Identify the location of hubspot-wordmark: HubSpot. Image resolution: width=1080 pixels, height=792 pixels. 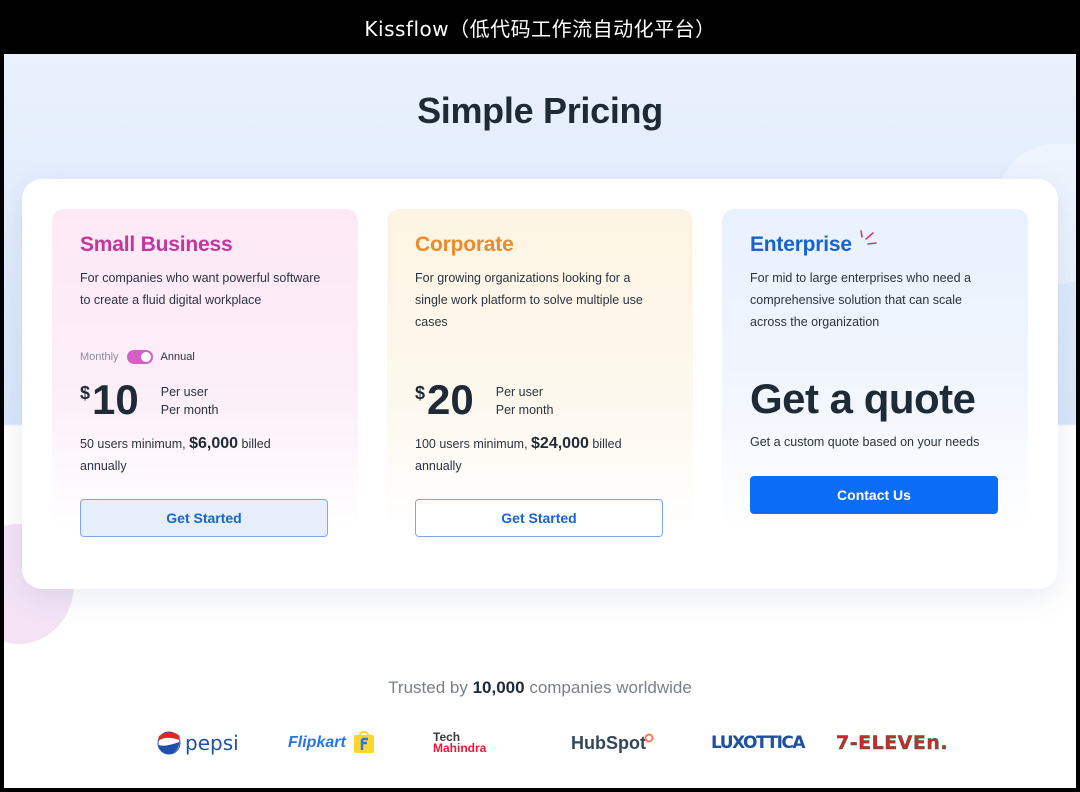
(608, 742).